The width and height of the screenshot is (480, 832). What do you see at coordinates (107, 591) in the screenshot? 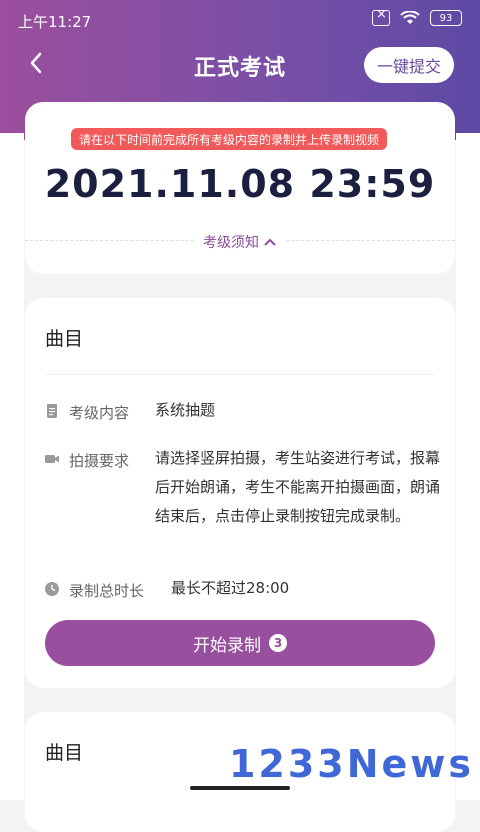
I see `duration-label: 录制总时长` at bounding box center [107, 591].